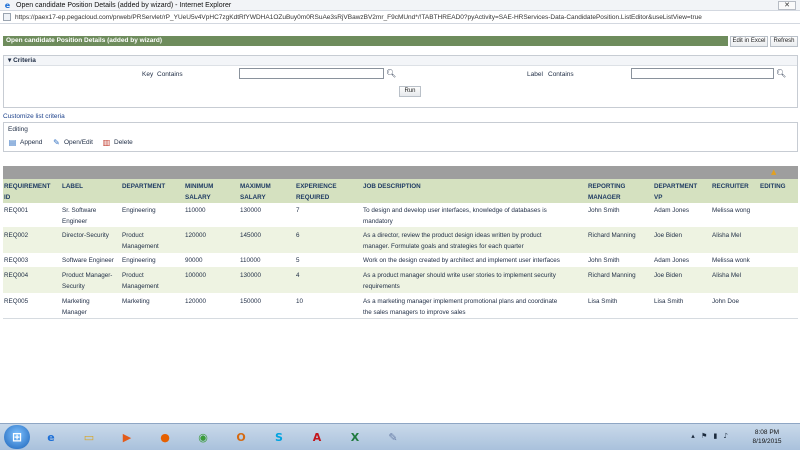 The width and height of the screenshot is (800, 450). What do you see at coordinates (250, 260) in the screenshot?
I see `cell-max-salary: 110000` at bounding box center [250, 260].